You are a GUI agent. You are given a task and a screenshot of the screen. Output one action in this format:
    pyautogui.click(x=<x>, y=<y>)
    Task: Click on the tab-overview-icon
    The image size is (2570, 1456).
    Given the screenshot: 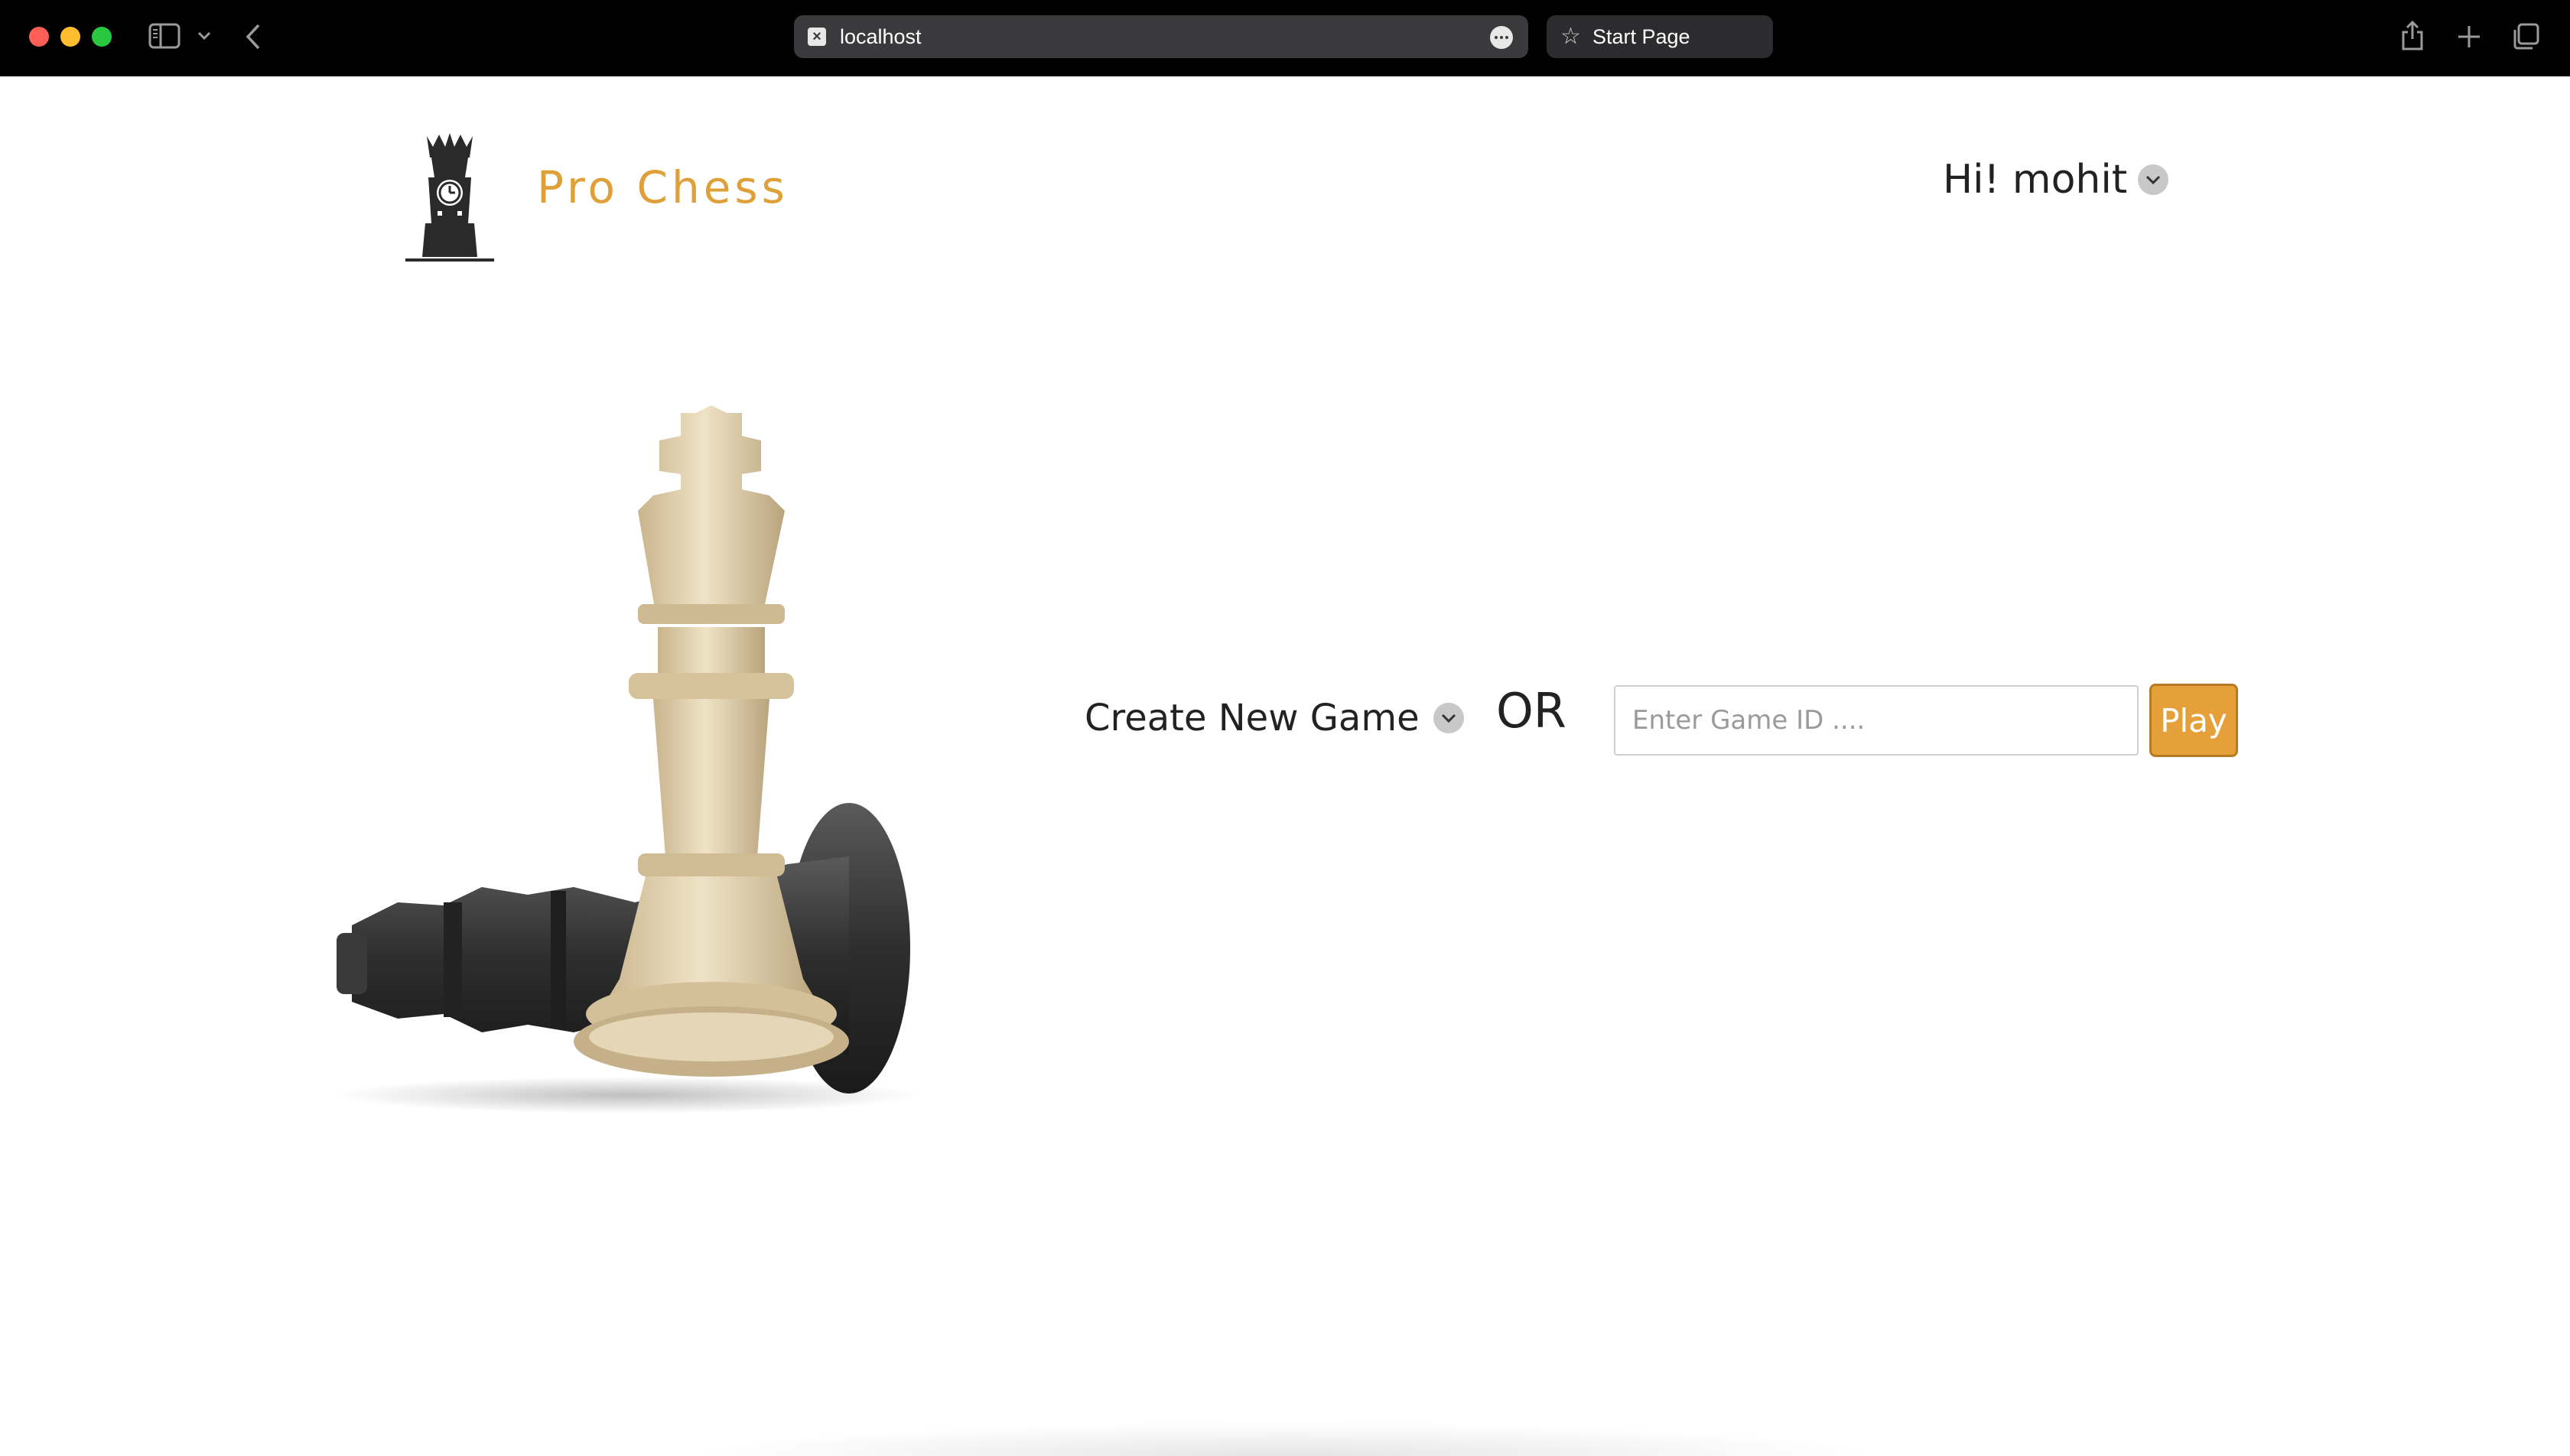 What is the action you would take?
    pyautogui.click(x=2525, y=36)
    